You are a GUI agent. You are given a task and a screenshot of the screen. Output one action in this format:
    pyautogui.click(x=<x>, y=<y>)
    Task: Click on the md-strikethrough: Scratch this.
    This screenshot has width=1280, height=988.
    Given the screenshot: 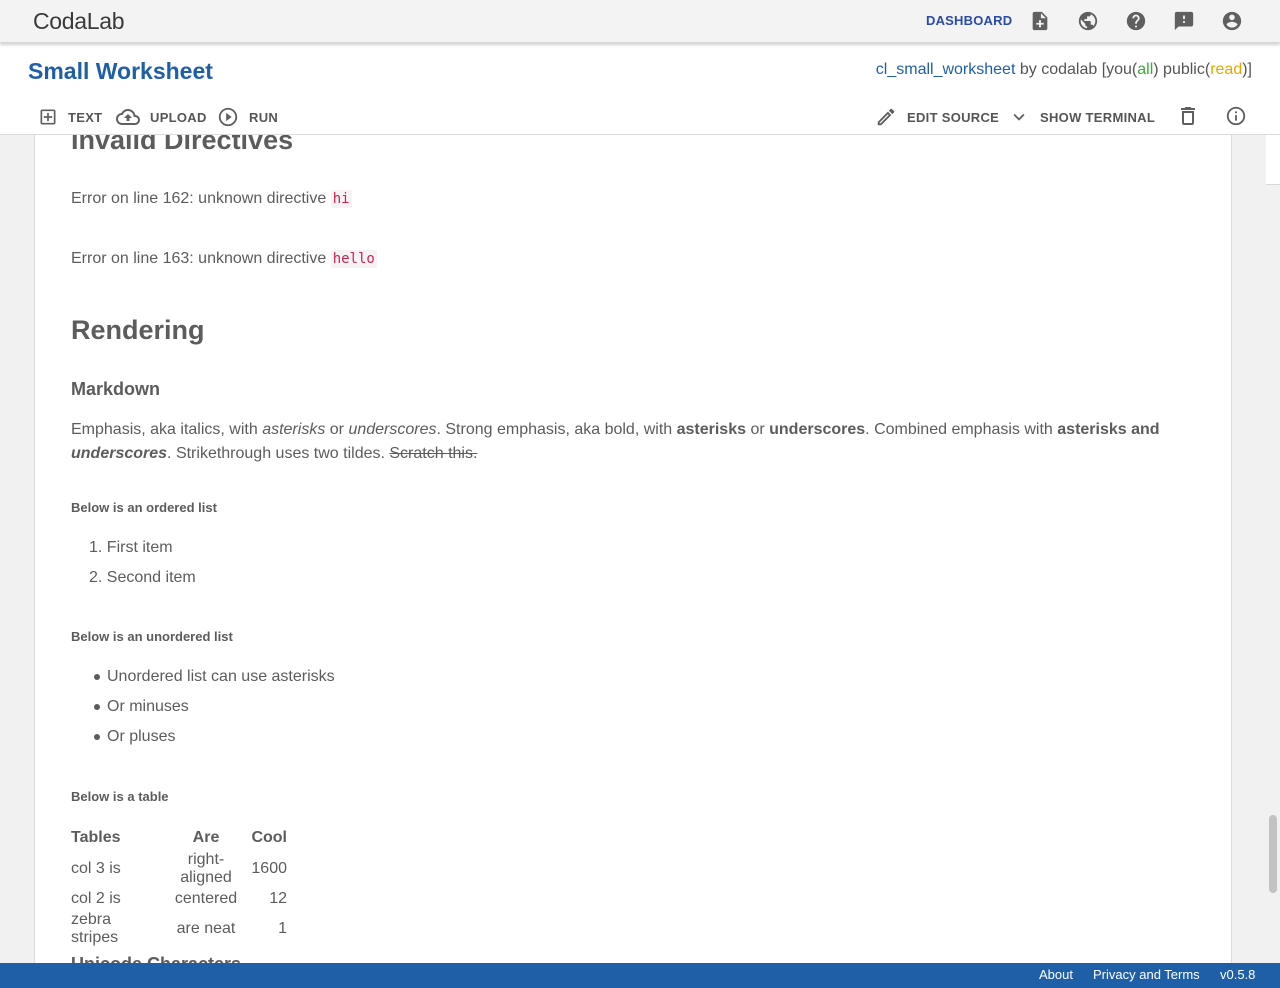 What is the action you would take?
    pyautogui.click(x=433, y=453)
    